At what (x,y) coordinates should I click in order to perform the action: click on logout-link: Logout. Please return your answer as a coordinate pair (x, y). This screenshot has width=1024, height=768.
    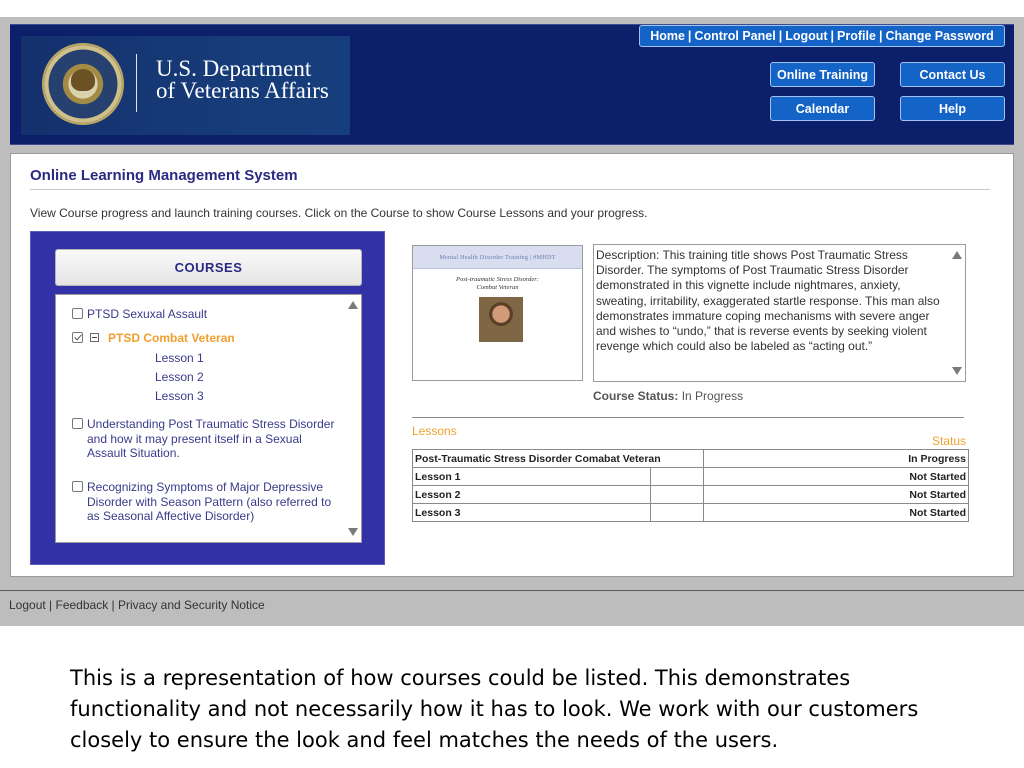
    Looking at the image, I should click on (806, 36).